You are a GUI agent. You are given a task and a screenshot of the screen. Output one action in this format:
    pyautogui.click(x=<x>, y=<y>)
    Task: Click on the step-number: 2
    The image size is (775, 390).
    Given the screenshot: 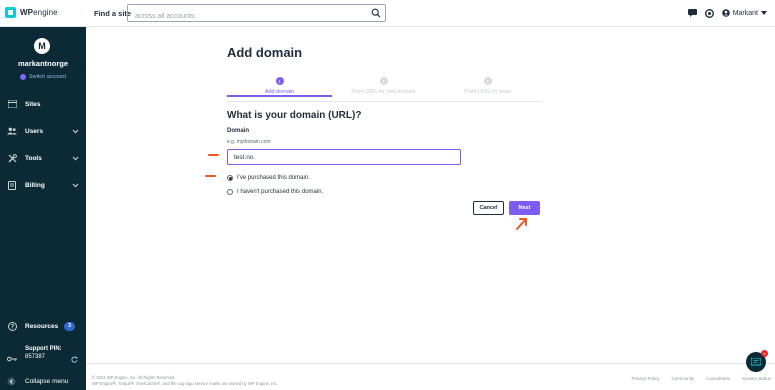 What is the action you would take?
    pyautogui.click(x=383, y=81)
    